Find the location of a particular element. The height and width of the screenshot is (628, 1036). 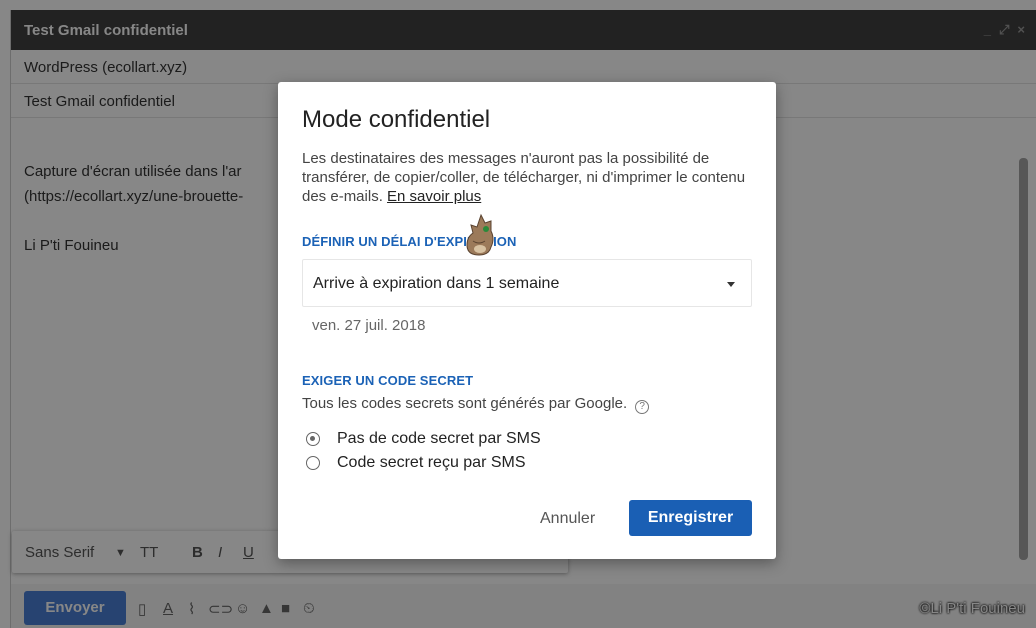

dialog-title: Mode confidentiel is located at coordinates (396, 119).